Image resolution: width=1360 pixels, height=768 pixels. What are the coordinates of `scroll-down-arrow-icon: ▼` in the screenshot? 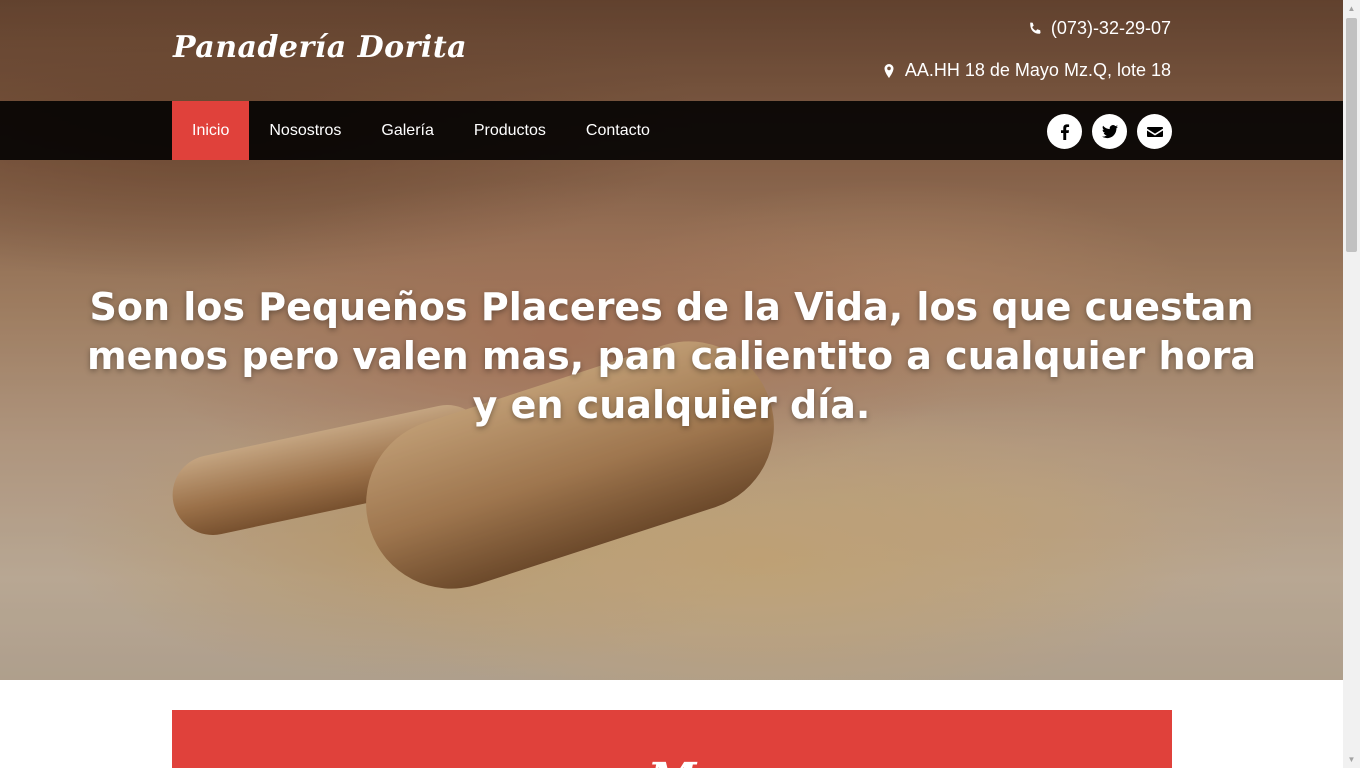 It's located at (1351, 759).